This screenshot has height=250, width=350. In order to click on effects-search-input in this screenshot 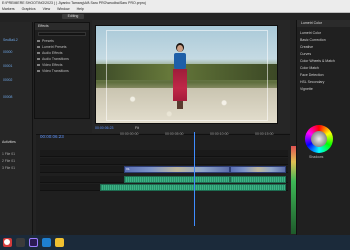, I will do `click(62, 34)`.